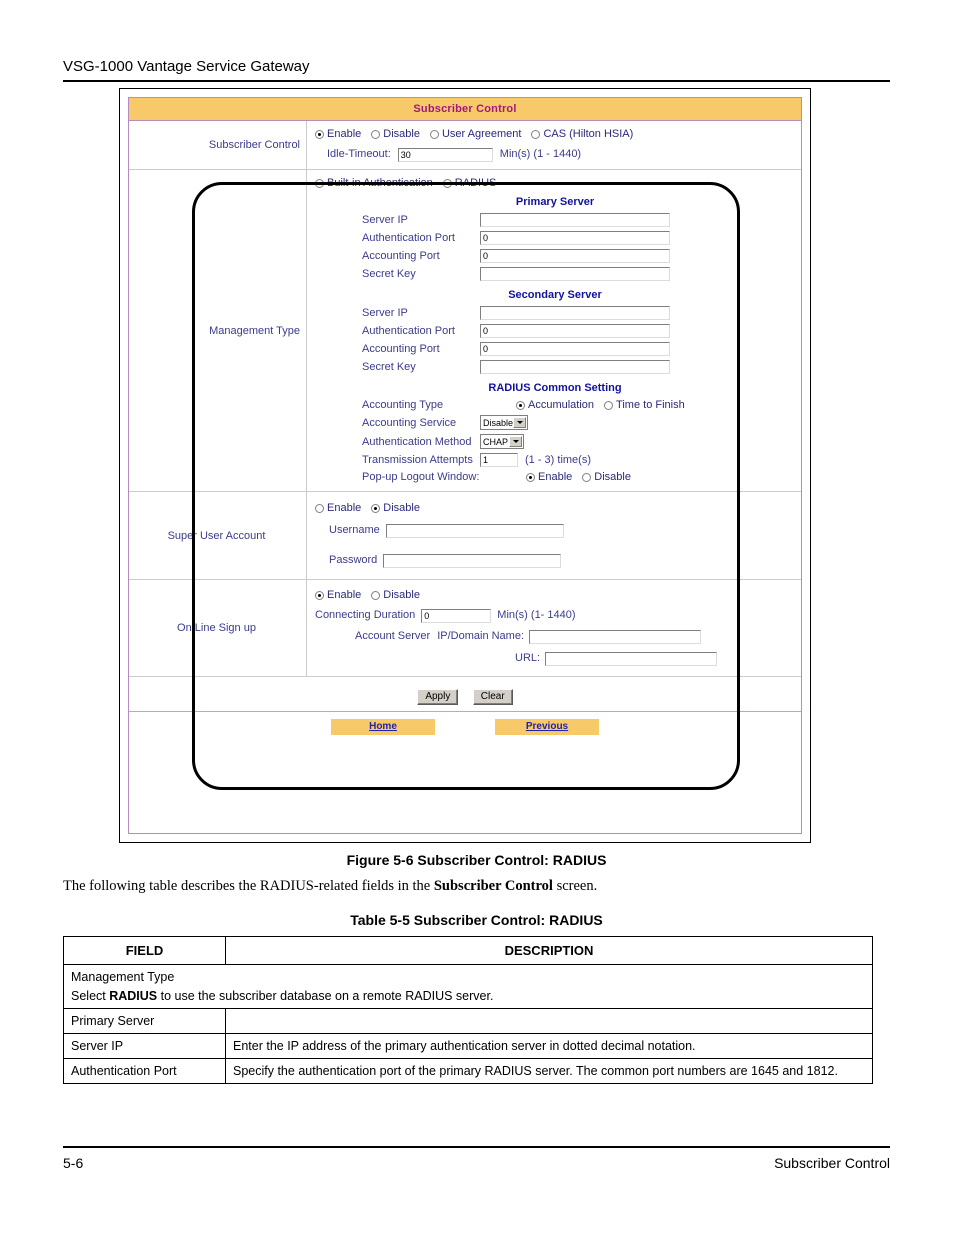  Describe the element at coordinates (547, 727) in the screenshot. I see `previous-link: Previous` at that location.